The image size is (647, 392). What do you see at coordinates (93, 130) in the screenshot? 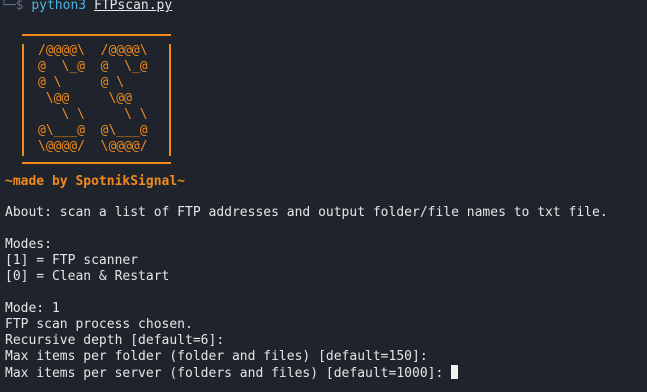
I see `banner-art-line: @\___@ @\___@` at bounding box center [93, 130].